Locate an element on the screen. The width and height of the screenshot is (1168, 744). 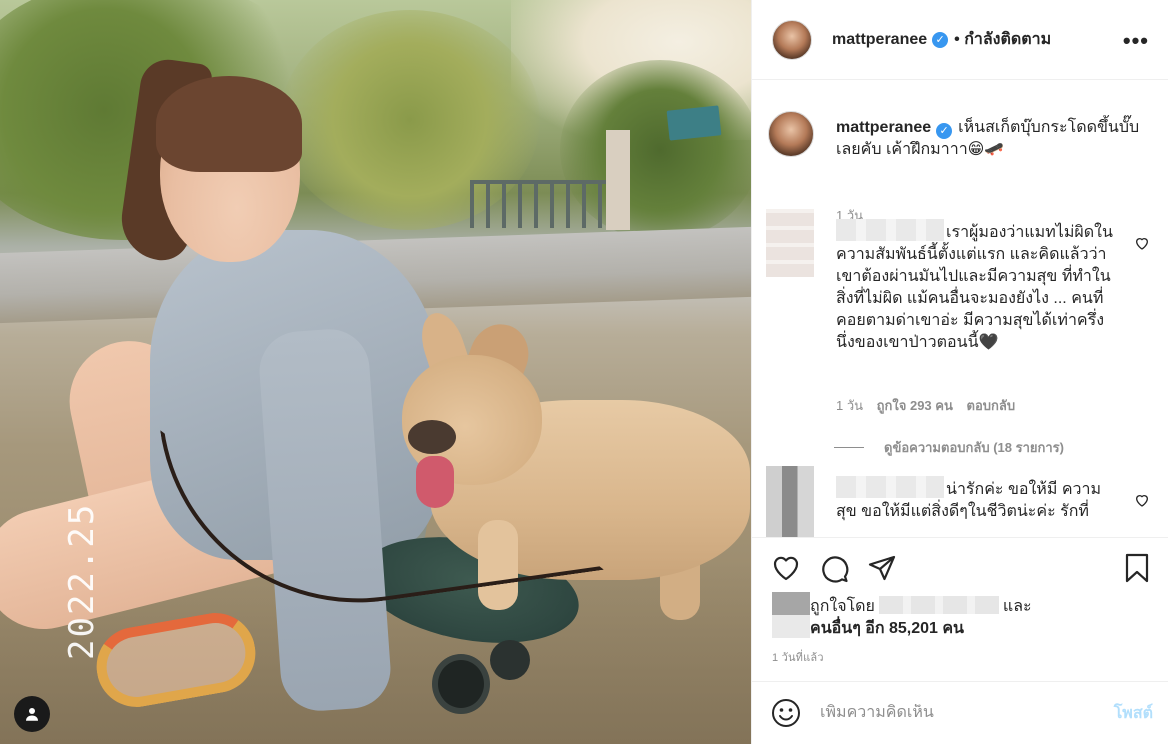
post-timestamp: 1 วันที่แล้ว is located at coordinates (798, 657).